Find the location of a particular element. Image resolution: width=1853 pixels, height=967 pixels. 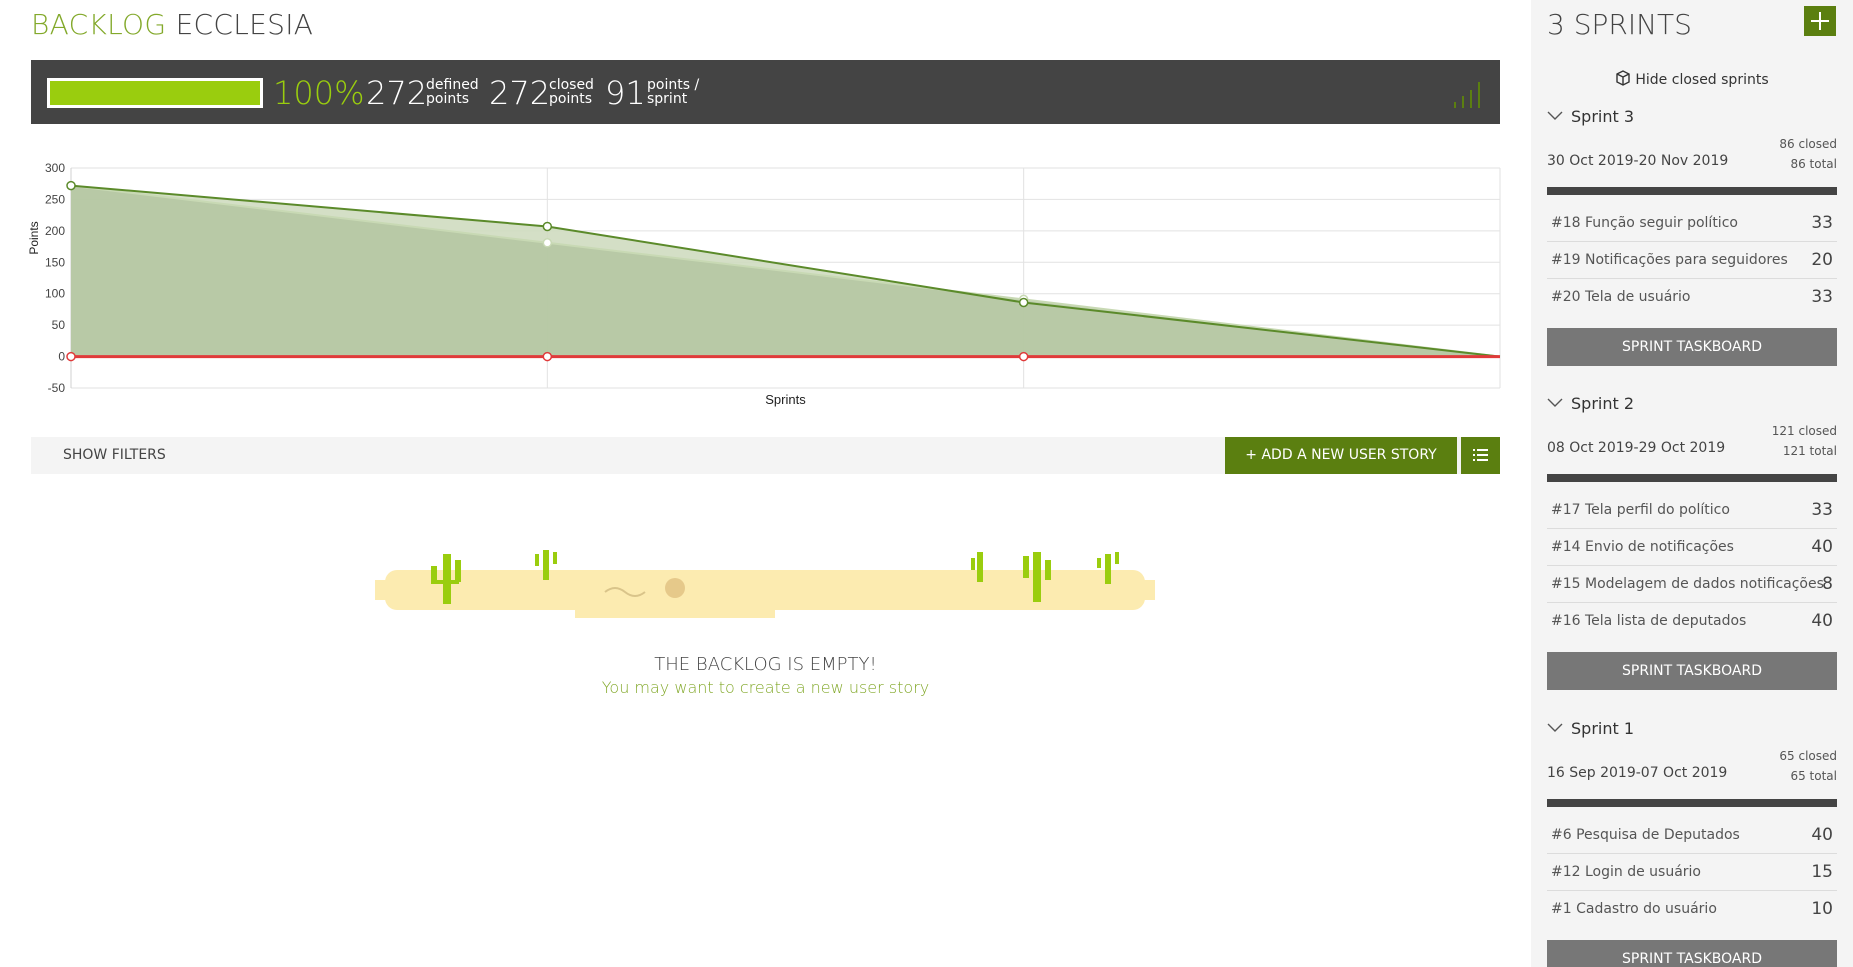

sprint-story: #18 Função seguir político 33 is located at coordinates (1692, 223).